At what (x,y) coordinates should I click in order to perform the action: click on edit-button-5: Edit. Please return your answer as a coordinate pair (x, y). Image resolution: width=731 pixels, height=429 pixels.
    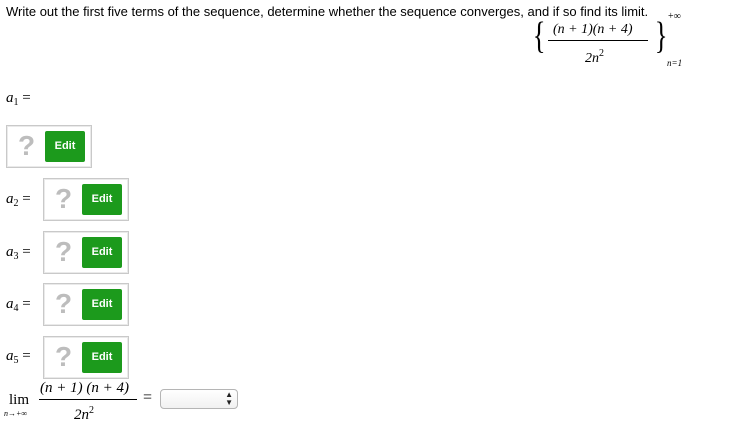
    Looking at the image, I should click on (102, 357).